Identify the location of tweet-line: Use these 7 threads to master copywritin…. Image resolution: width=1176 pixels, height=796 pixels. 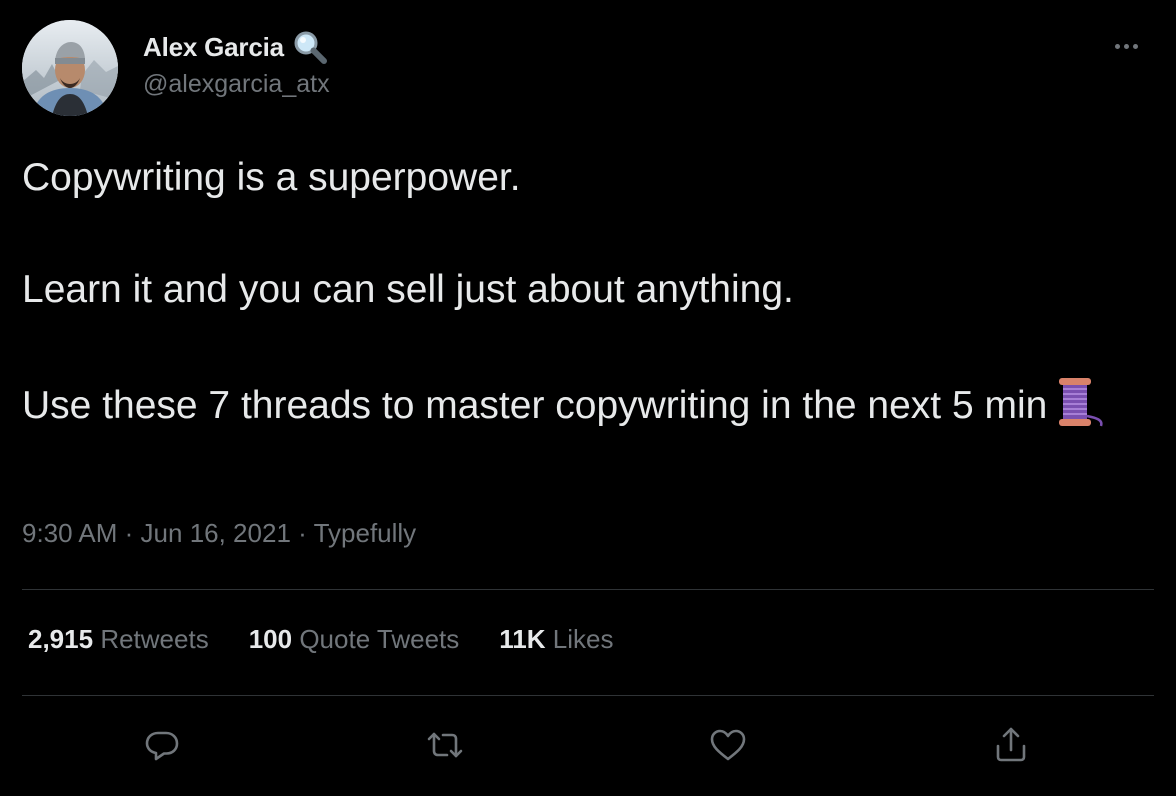
(535, 405).